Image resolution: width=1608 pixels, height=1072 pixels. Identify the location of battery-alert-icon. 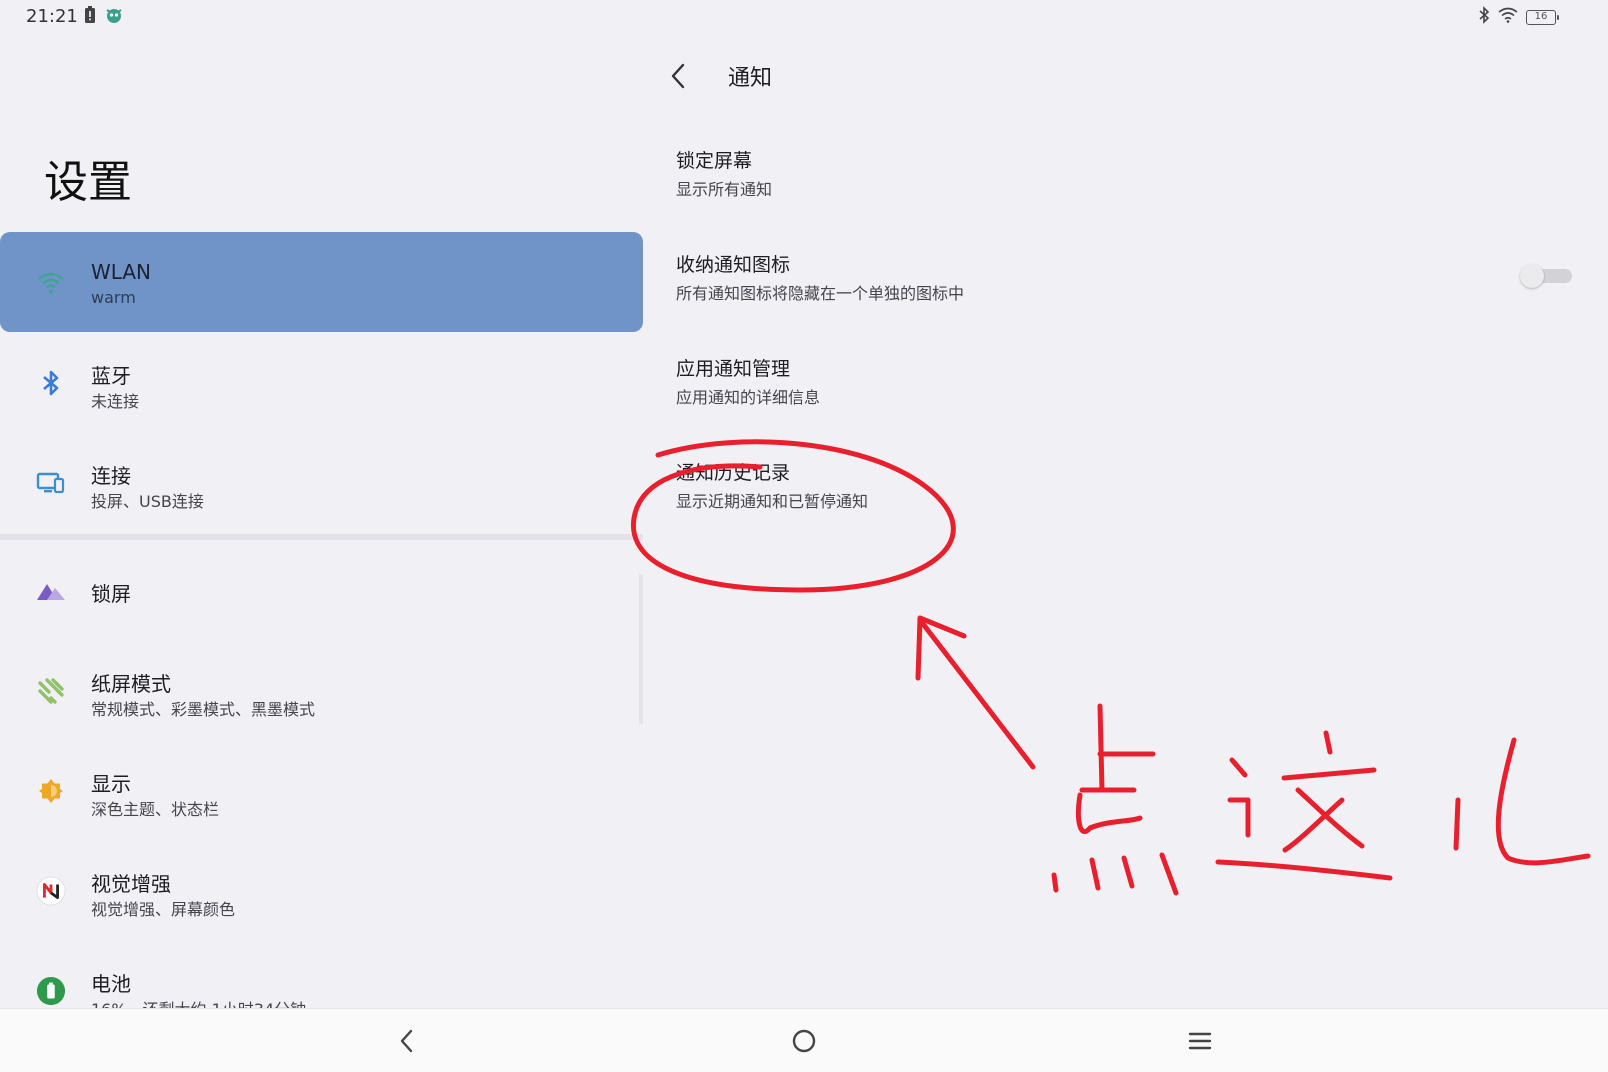
(90, 17).